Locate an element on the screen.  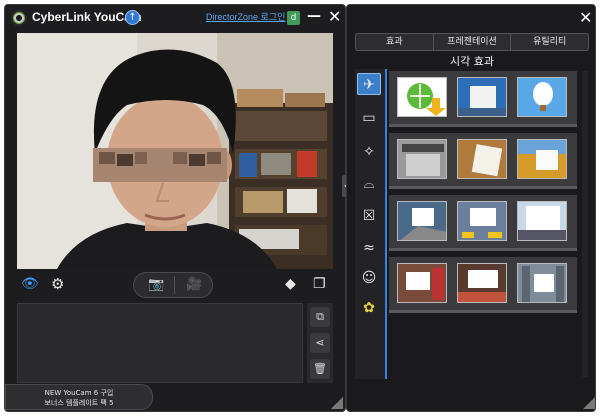
share-icon: ⋖ is located at coordinates (320, 343).